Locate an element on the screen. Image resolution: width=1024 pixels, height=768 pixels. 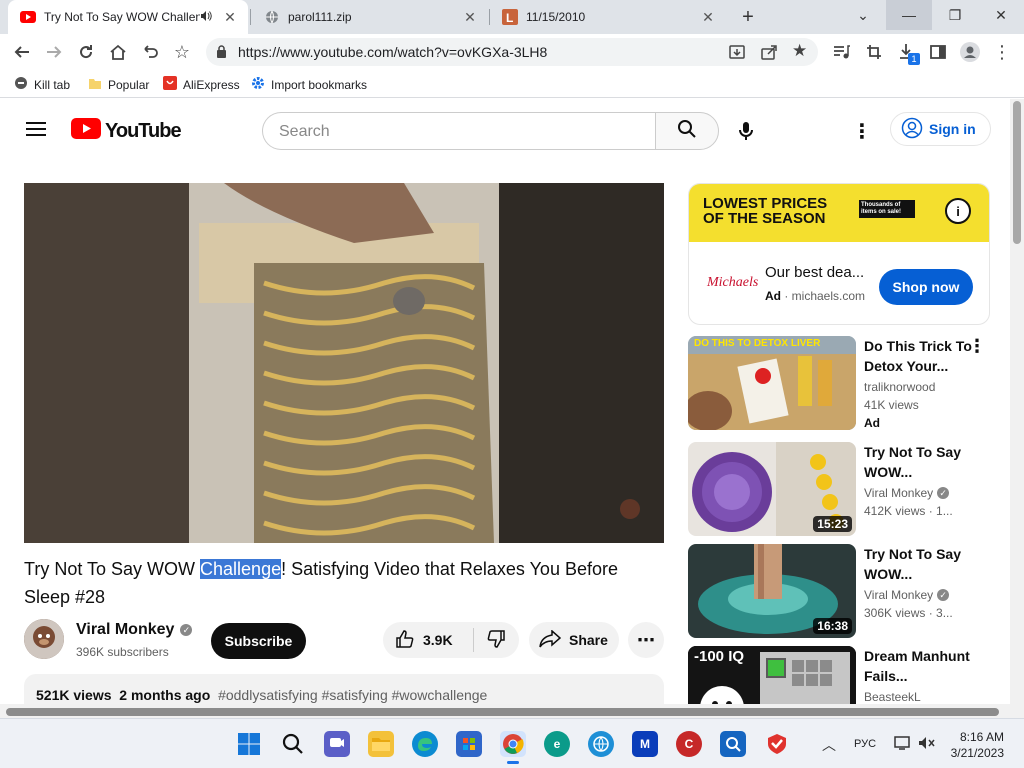
close-window-icon: ✕ is located at coordinates (1001, 15).